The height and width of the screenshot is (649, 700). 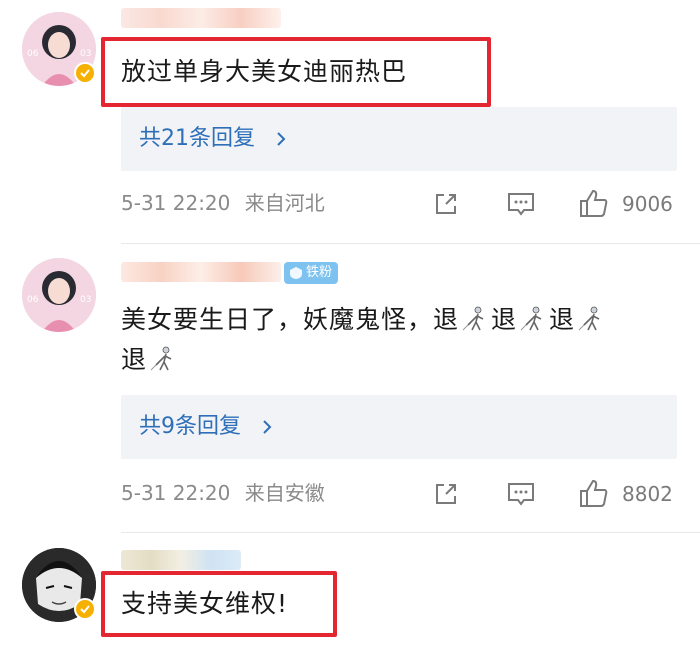 I want to click on comment-text-part: 美女要生日了，妖魔鬼怪，退, so click(x=290, y=319).